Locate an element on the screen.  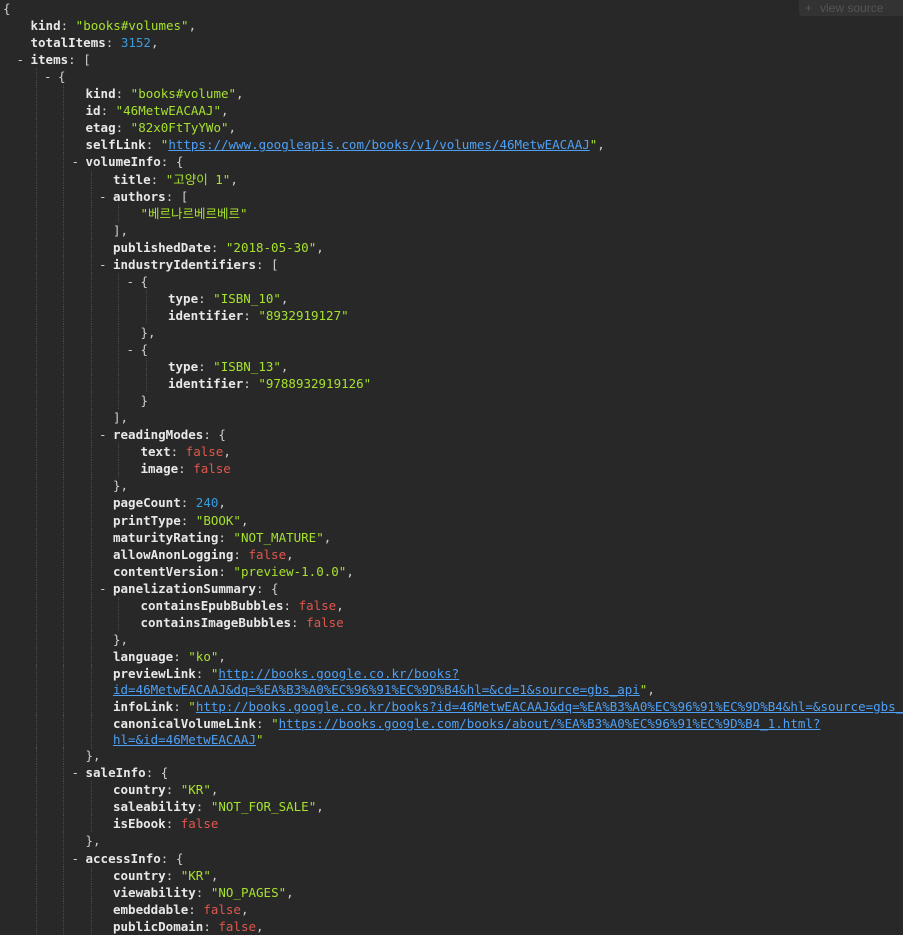
json-line: kind: "books#volumes", is located at coordinates (451, 25).